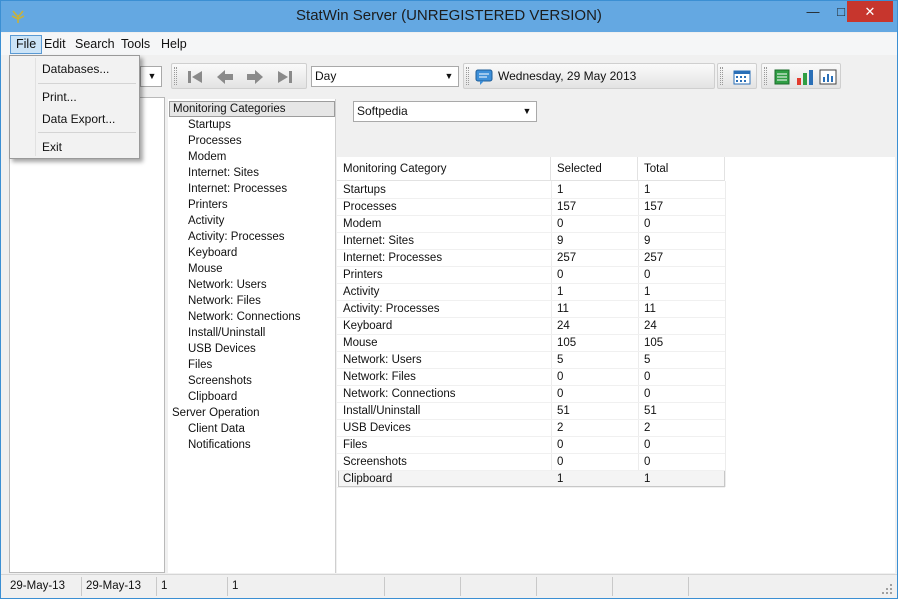  What do you see at coordinates (361, 190) in the screenshot?
I see `table-cell-category: Startups` at bounding box center [361, 190].